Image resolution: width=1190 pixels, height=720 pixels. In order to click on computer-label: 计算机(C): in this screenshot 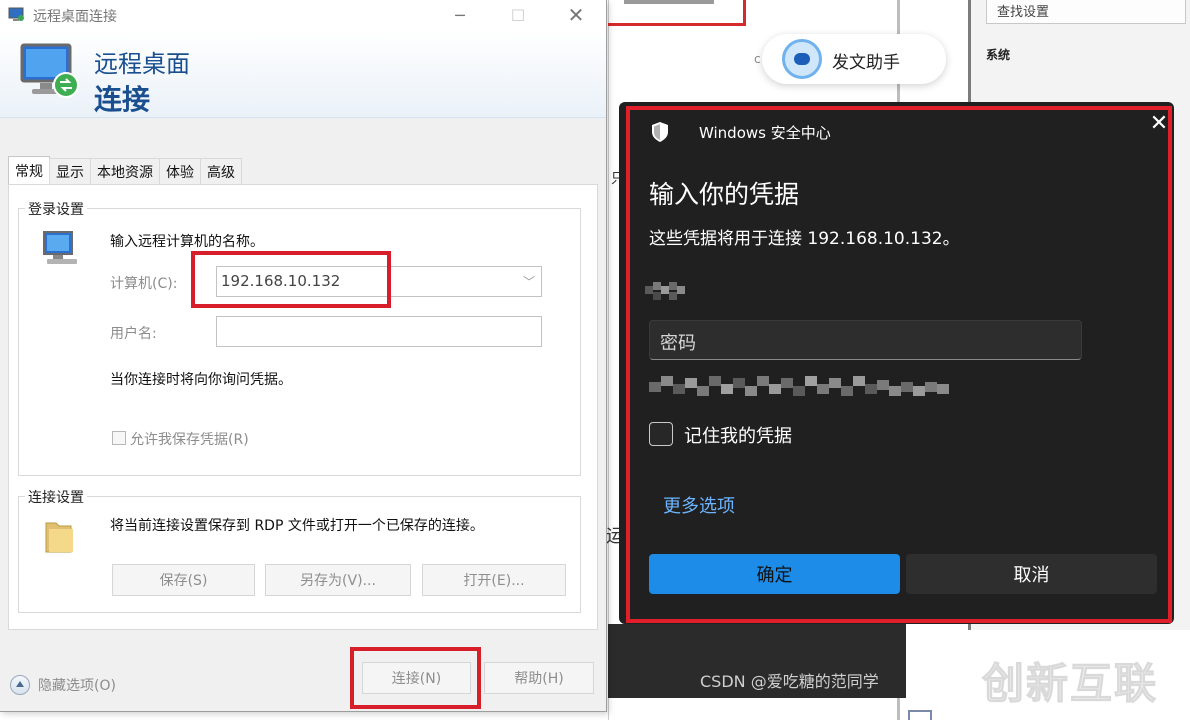, I will do `click(144, 284)`.